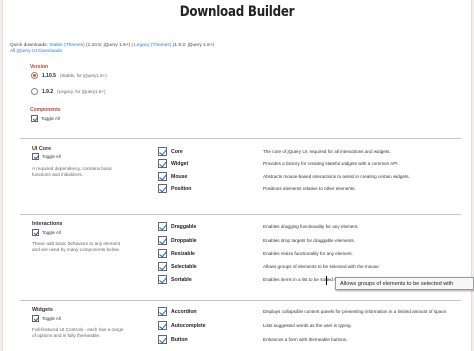 This screenshot has width=474, height=351. What do you see at coordinates (39, 67) in the screenshot?
I see `version-heading: Version` at bounding box center [39, 67].